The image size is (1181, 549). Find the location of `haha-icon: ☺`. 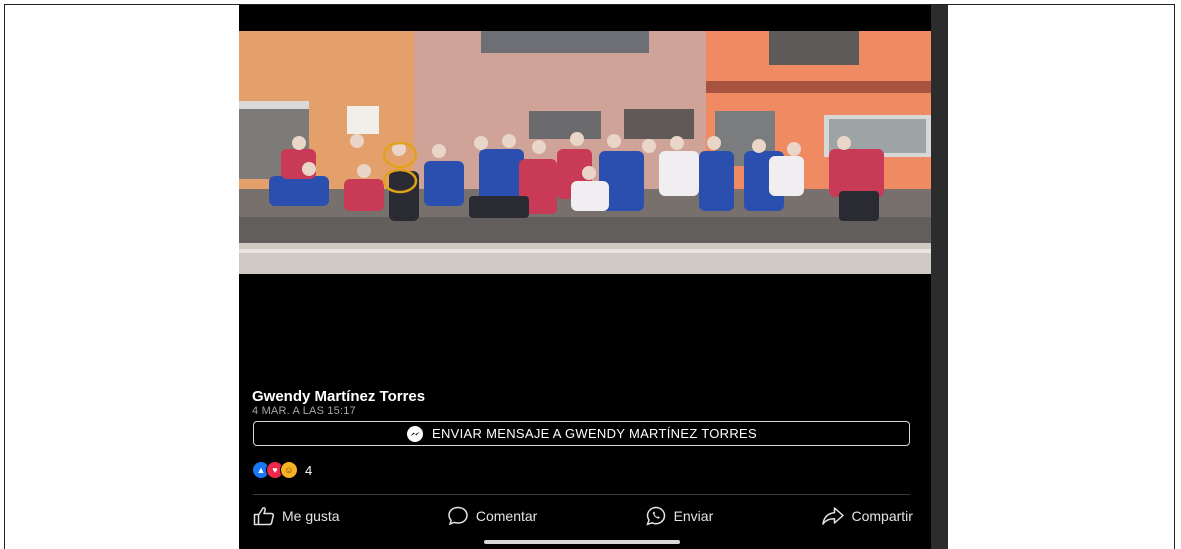

haha-icon: ☺ is located at coordinates (289, 470).